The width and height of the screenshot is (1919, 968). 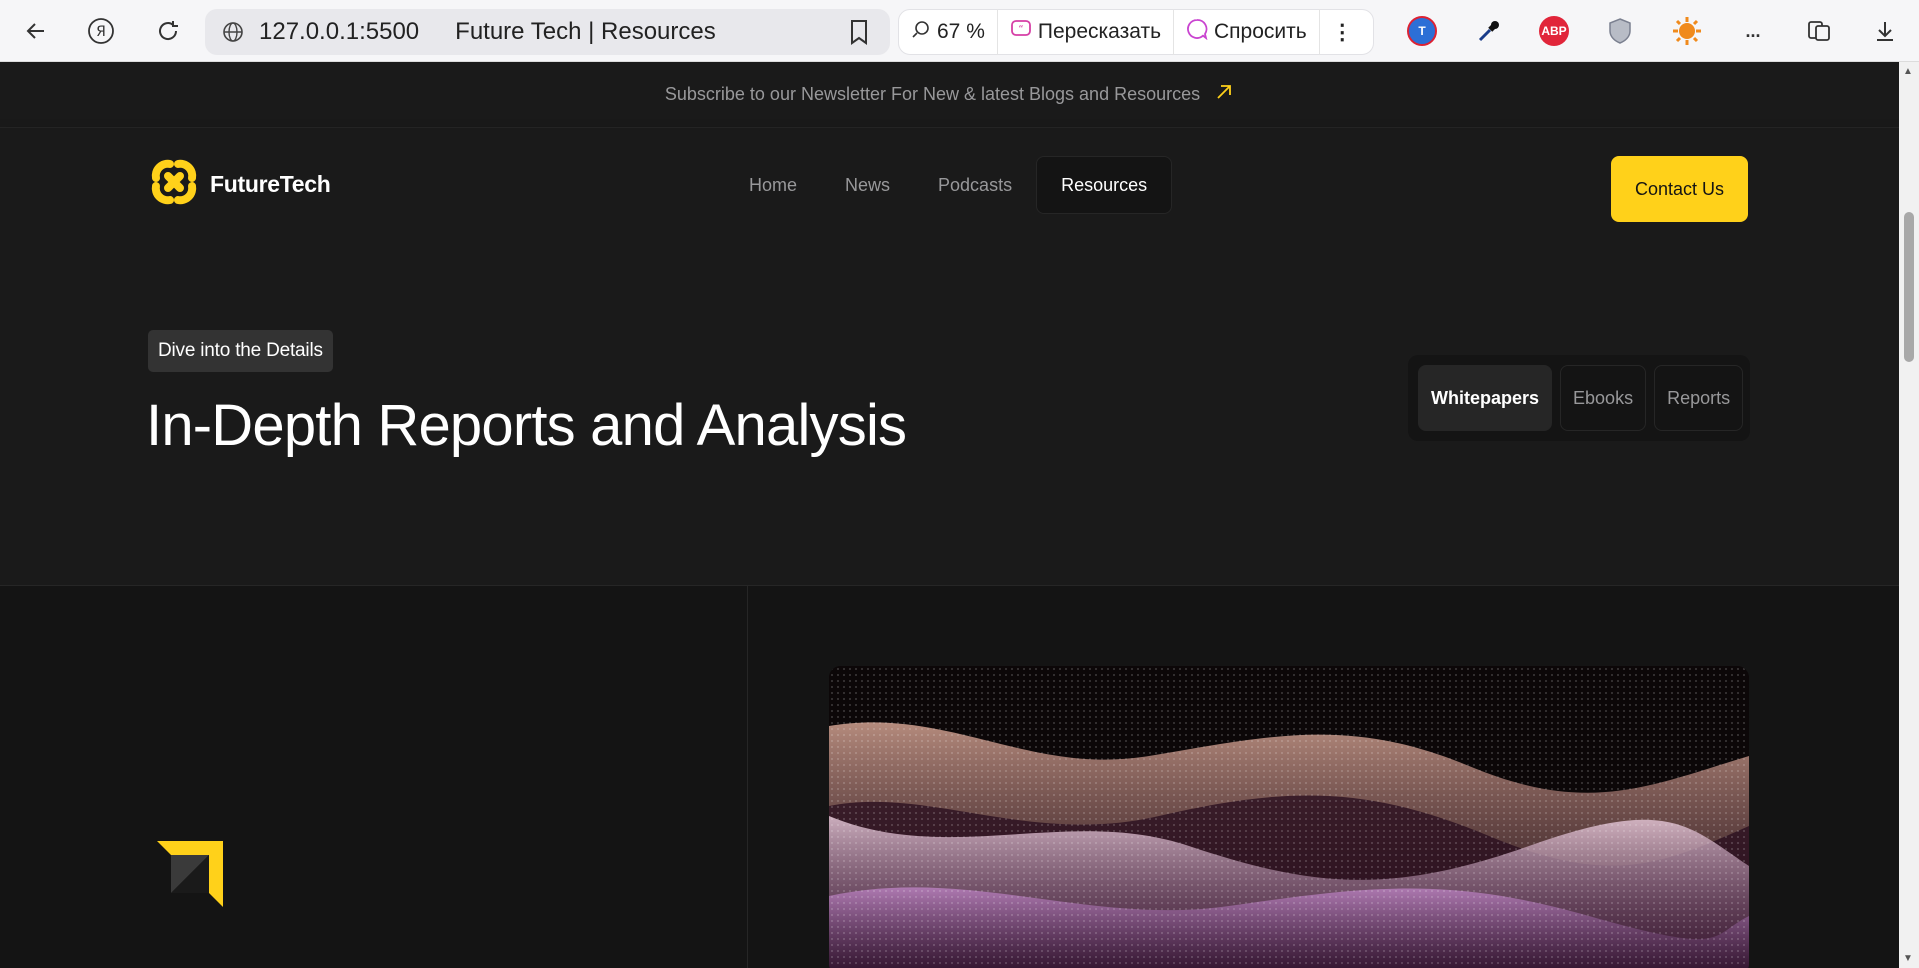 I want to click on collections-icon, so click(x=1819, y=31).